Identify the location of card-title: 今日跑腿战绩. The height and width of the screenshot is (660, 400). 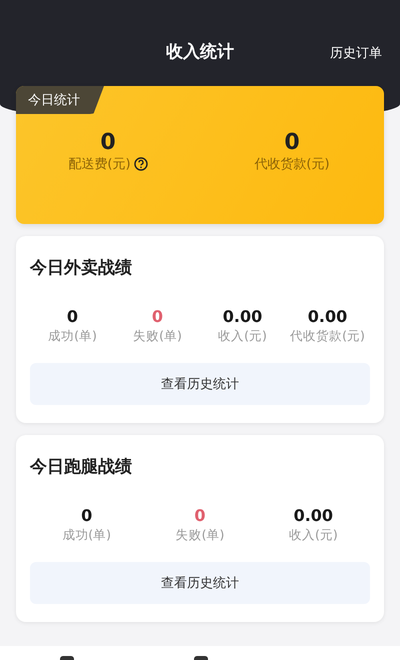
(81, 467).